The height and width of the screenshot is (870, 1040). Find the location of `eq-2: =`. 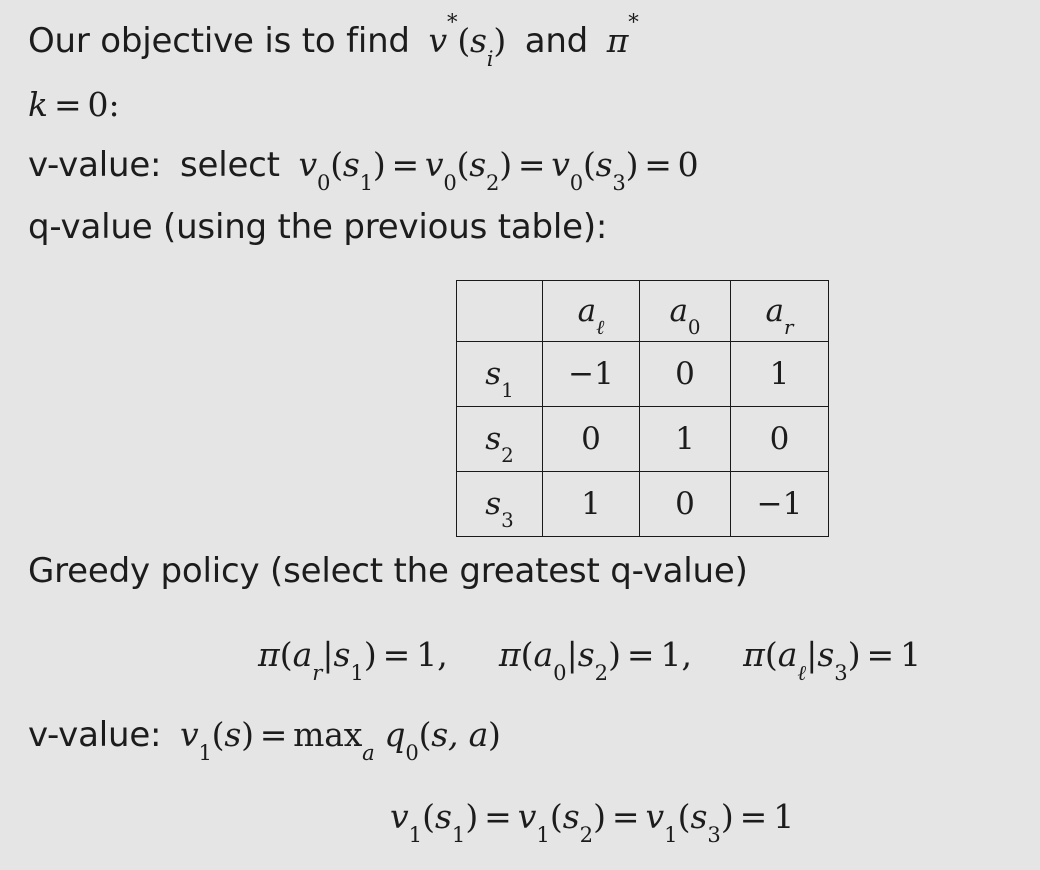

eq-2: = is located at coordinates (531, 164).